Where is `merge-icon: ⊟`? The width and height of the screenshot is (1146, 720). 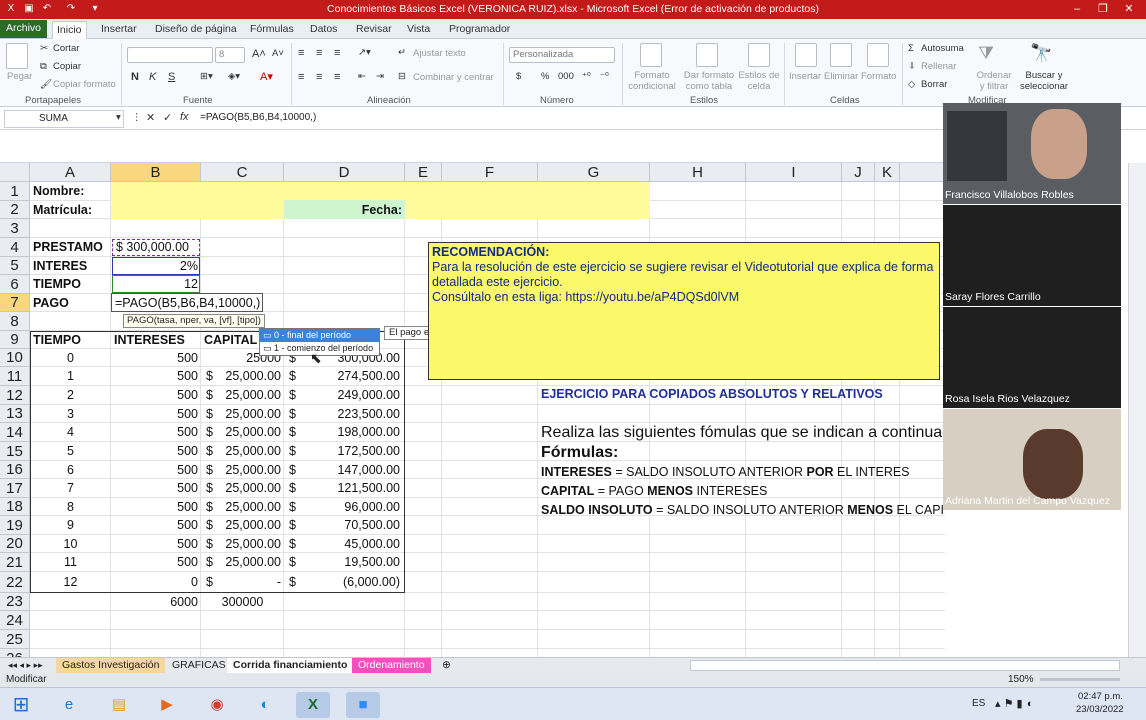 merge-icon: ⊟ is located at coordinates (402, 76).